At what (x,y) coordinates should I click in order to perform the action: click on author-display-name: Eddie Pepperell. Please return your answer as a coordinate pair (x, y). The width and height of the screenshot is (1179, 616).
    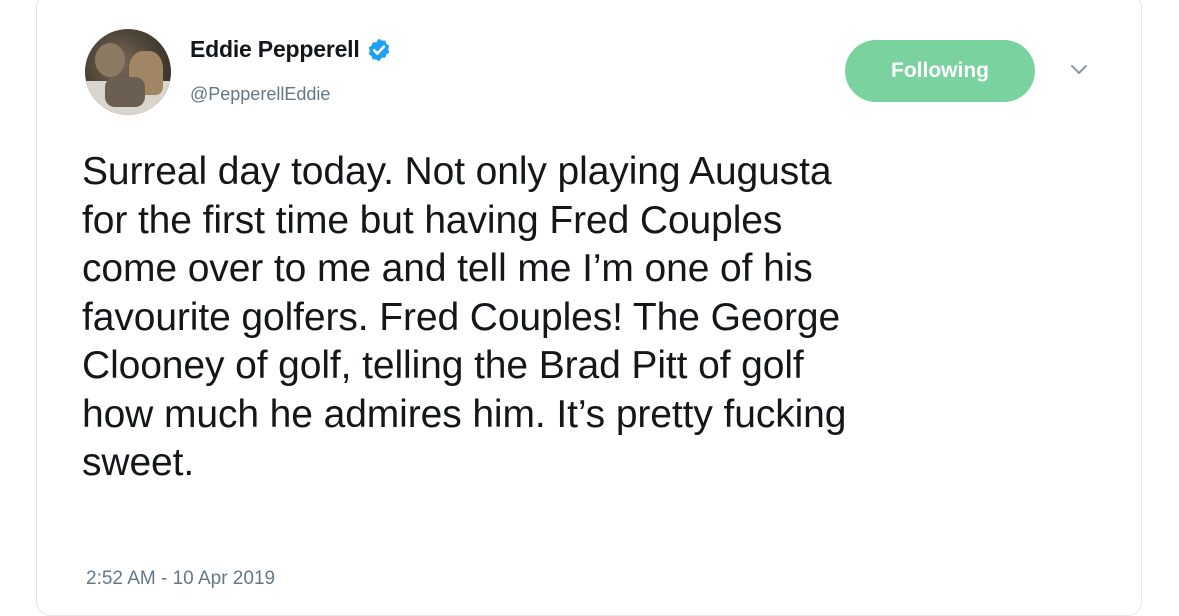
    Looking at the image, I should click on (275, 49).